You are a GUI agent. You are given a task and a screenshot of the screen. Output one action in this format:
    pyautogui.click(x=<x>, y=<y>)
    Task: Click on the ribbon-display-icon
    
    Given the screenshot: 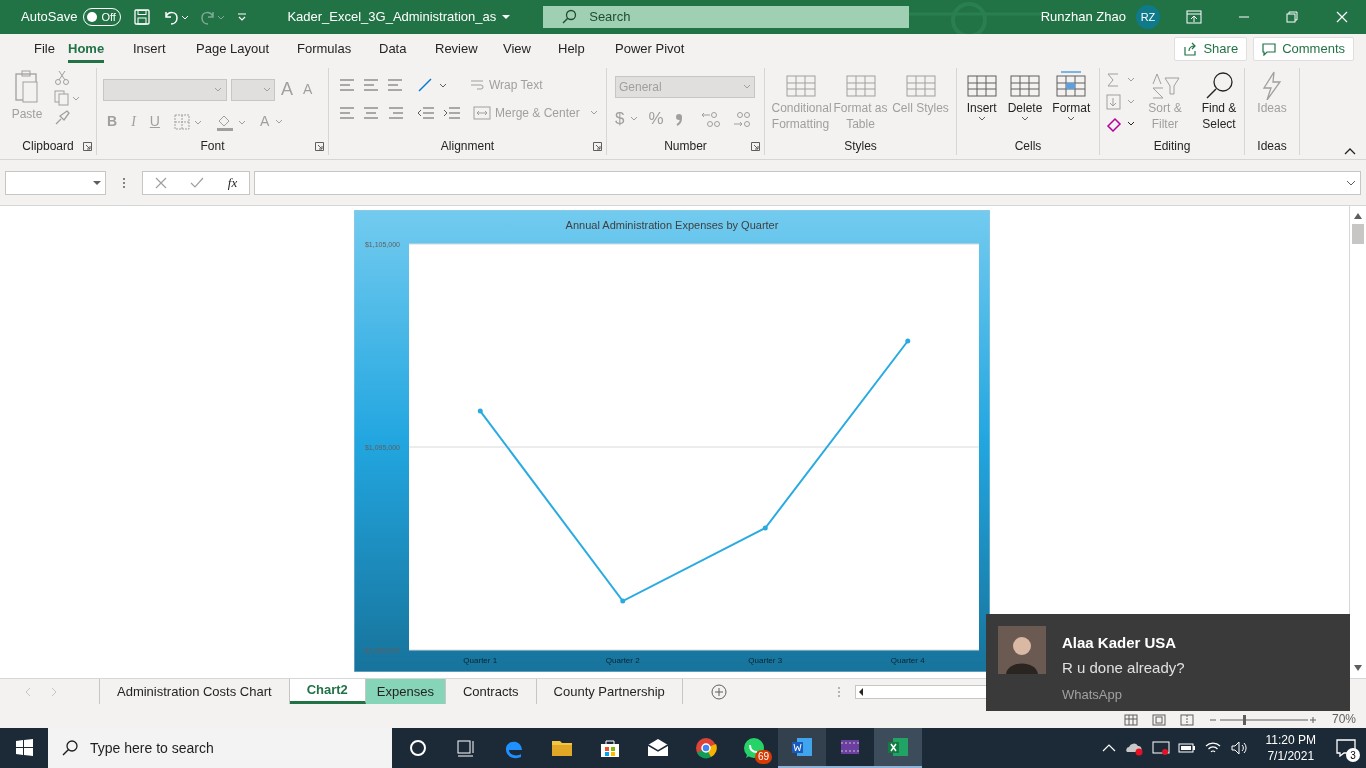 What is the action you would take?
    pyautogui.click(x=1194, y=17)
    